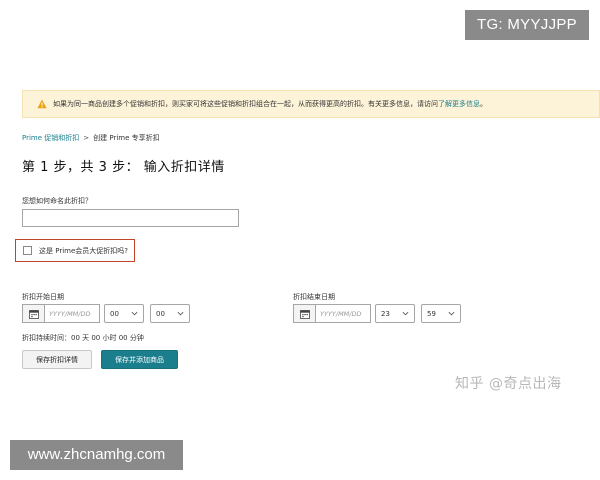 Image resolution: width=600 pixels, height=480 pixels. Describe the element at coordinates (83, 338) in the screenshot. I see `discount-duration: 折扣持续时间：00 天 00 小时 00 分钟` at that location.